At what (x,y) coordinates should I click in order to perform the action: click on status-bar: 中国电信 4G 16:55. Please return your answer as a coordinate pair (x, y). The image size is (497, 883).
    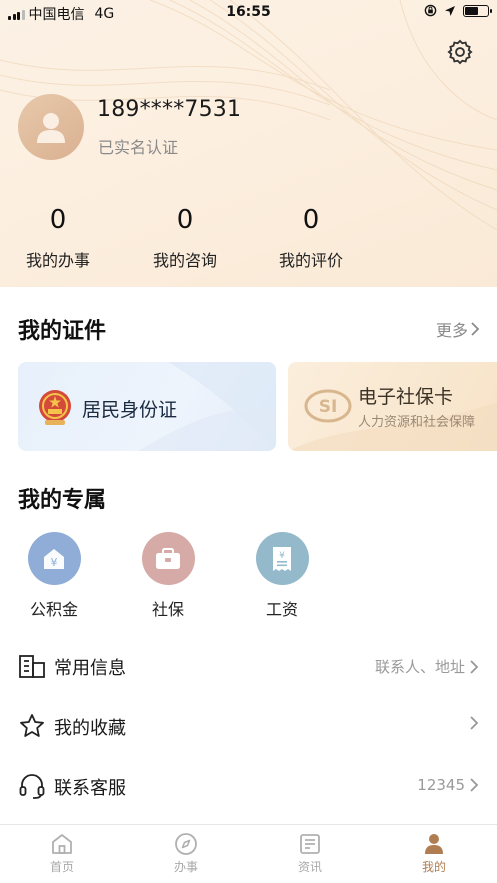
    Looking at the image, I should click on (248, 13).